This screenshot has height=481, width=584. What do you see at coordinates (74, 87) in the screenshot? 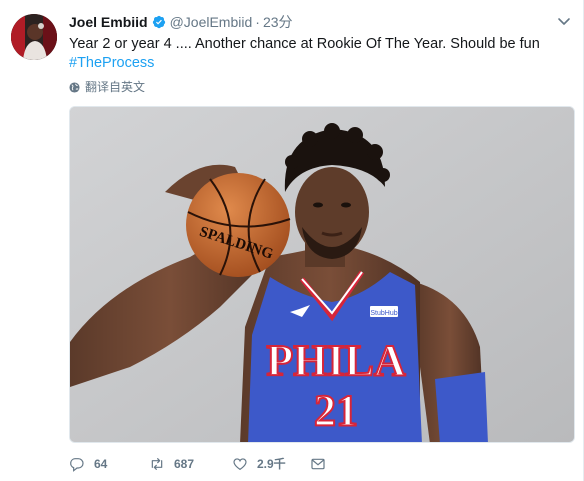
I see `globe-icon` at bounding box center [74, 87].